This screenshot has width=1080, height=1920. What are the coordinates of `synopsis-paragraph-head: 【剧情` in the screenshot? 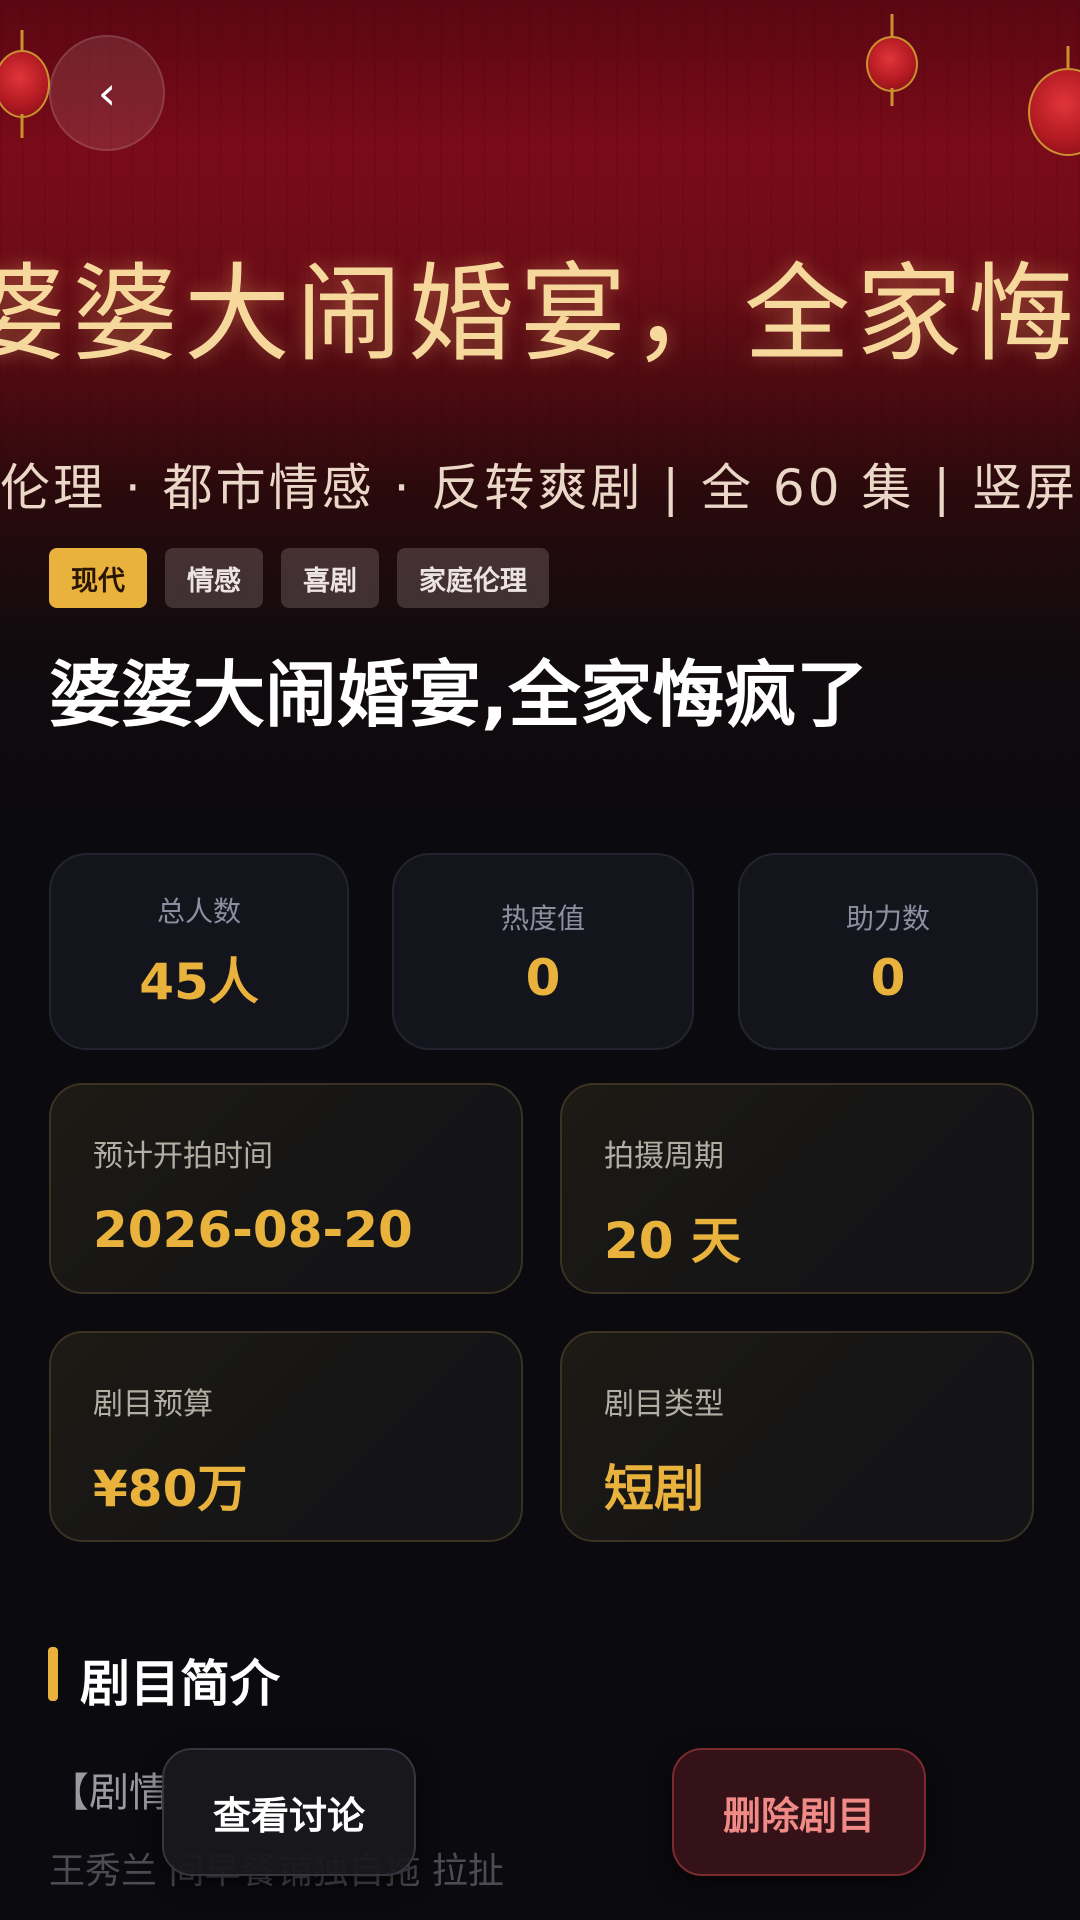 It's located at (109, 1793).